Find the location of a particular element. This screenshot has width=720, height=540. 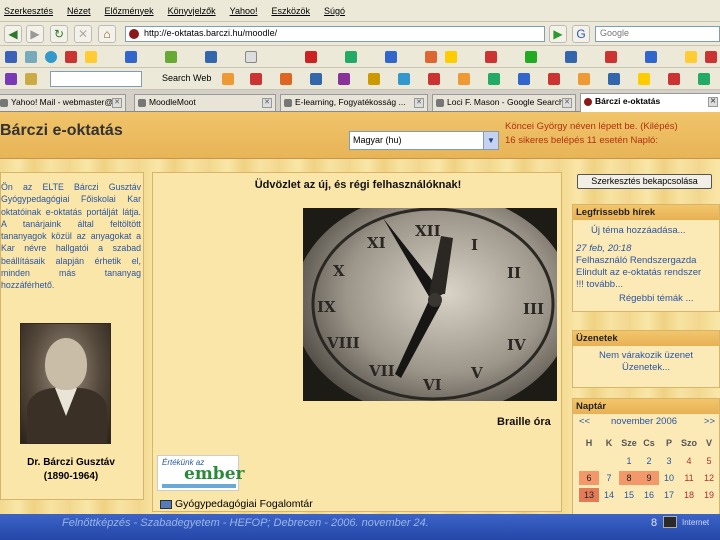

back-arrow-icon: ◀ is located at coordinates (13, 34).